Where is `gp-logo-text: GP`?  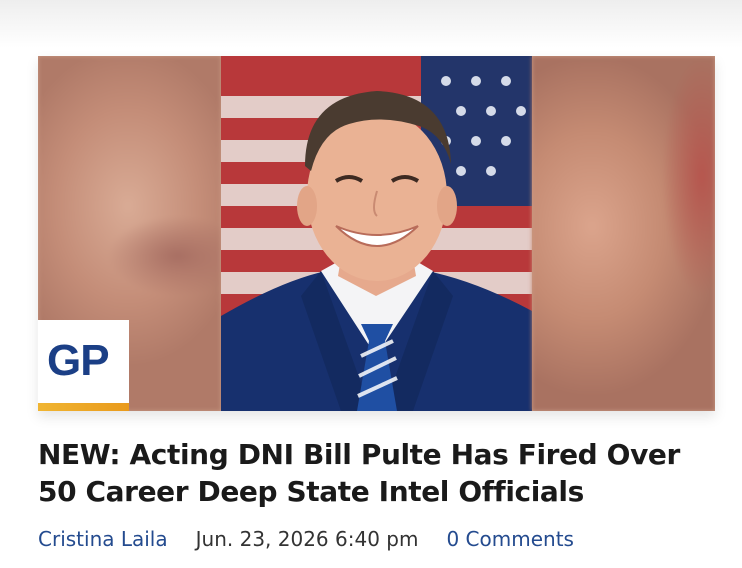 gp-logo-text: GP is located at coordinates (78, 360).